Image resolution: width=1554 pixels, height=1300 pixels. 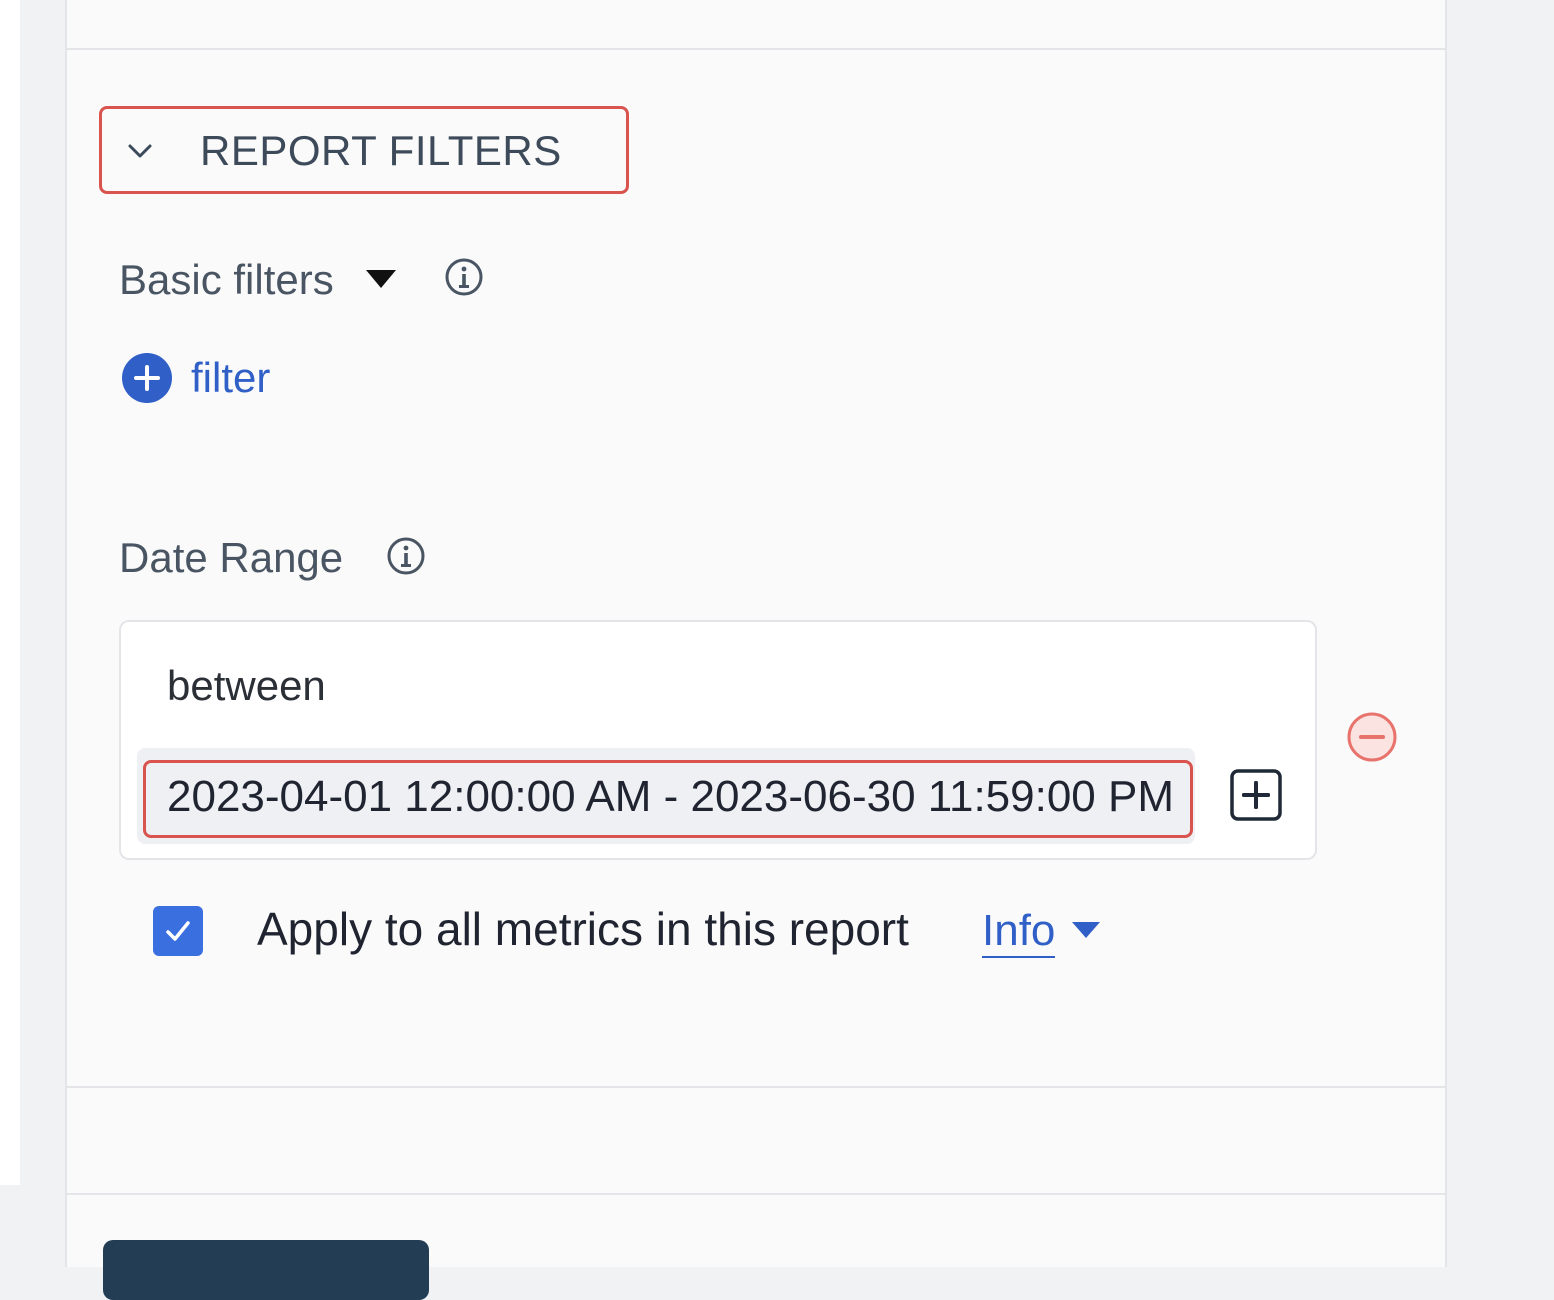 What do you see at coordinates (226, 280) in the screenshot?
I see `basic-filters-label: Basic filters` at bounding box center [226, 280].